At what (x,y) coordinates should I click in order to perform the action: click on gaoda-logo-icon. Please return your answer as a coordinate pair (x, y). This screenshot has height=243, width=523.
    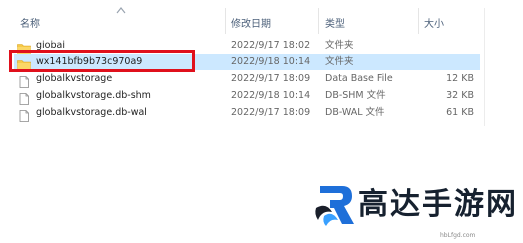
    Looking at the image, I should click on (334, 206).